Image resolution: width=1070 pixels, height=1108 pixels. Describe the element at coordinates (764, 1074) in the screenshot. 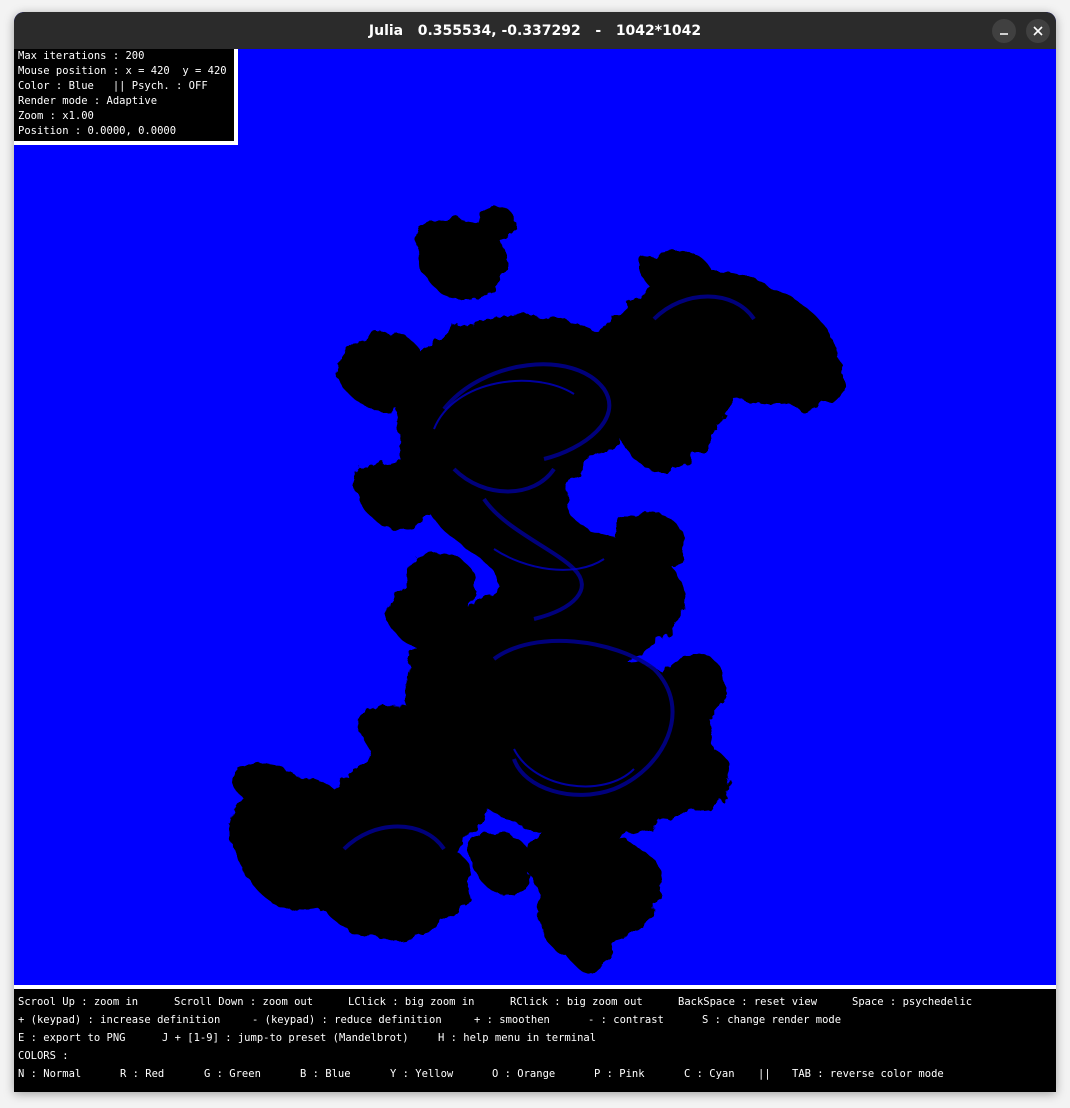

I see `help-item: ||` at that location.